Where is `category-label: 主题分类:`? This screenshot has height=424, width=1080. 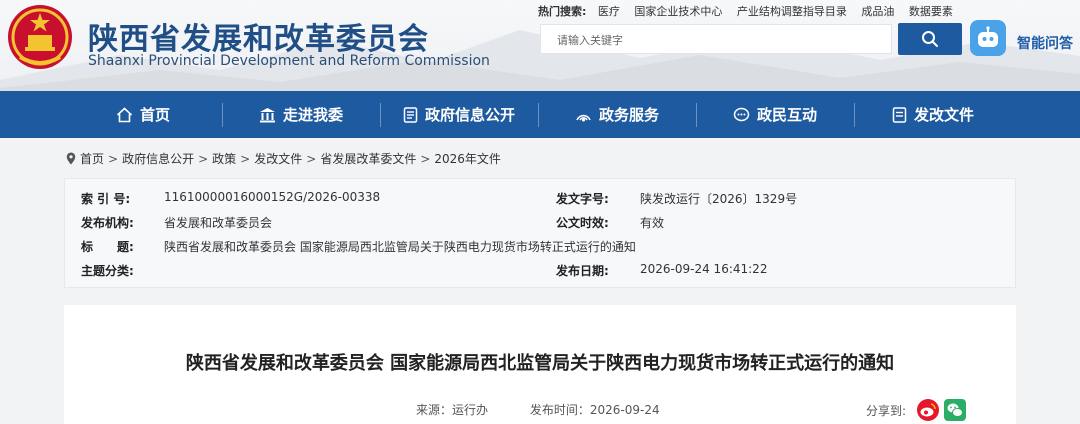
category-label: 主题分类: is located at coordinates (107, 271).